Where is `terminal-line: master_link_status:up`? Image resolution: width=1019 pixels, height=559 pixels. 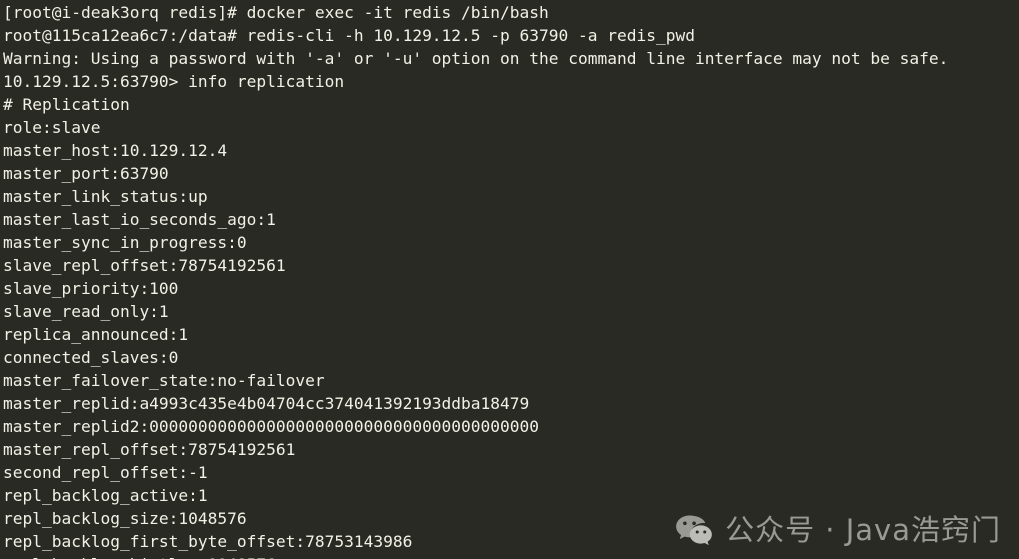 terminal-line: master_link_status:up is located at coordinates (105, 196).